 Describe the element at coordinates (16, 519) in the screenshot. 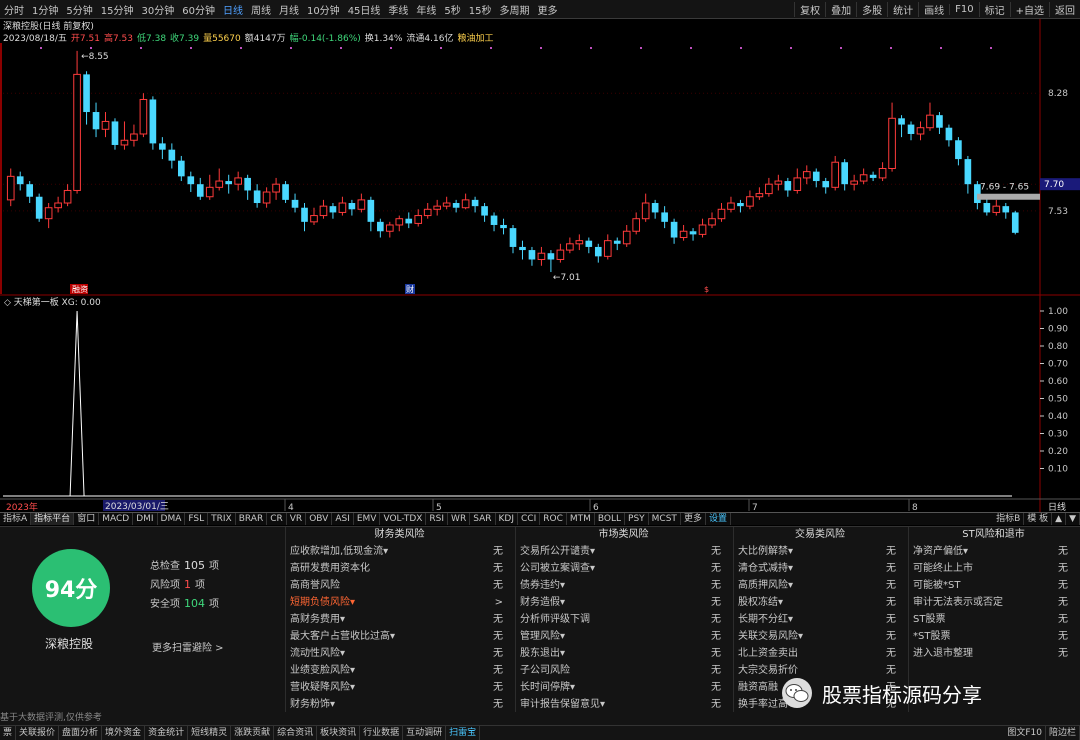

I see `indicator-tab-0: 指标A` at that location.